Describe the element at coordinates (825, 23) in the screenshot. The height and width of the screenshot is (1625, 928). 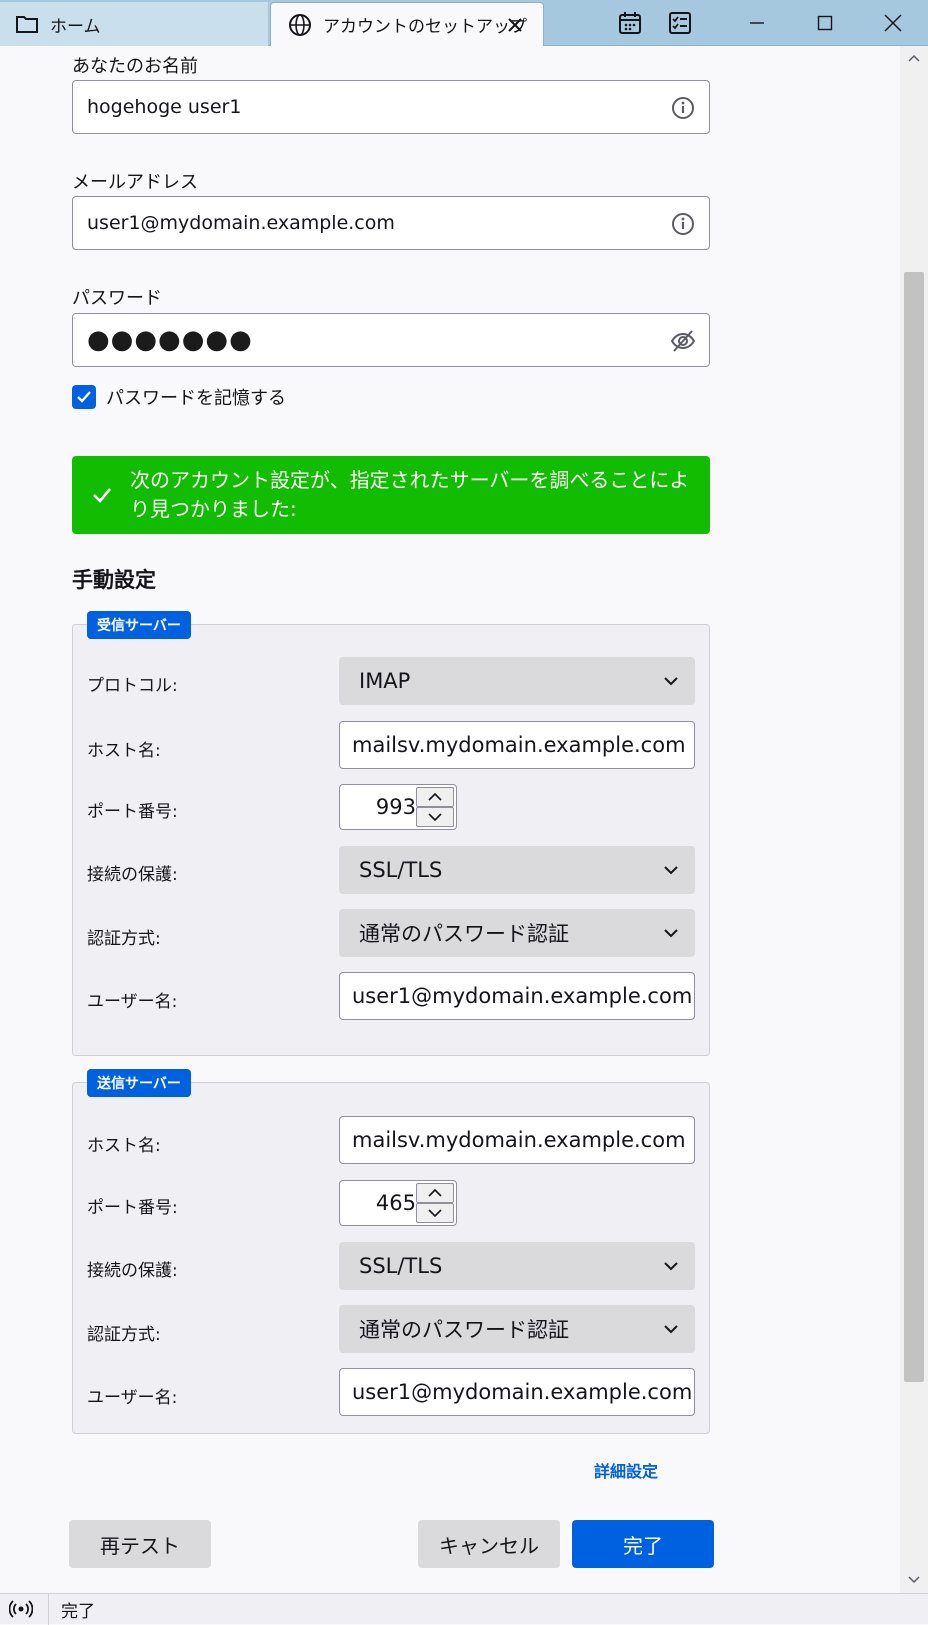
I see `maximize-button` at that location.